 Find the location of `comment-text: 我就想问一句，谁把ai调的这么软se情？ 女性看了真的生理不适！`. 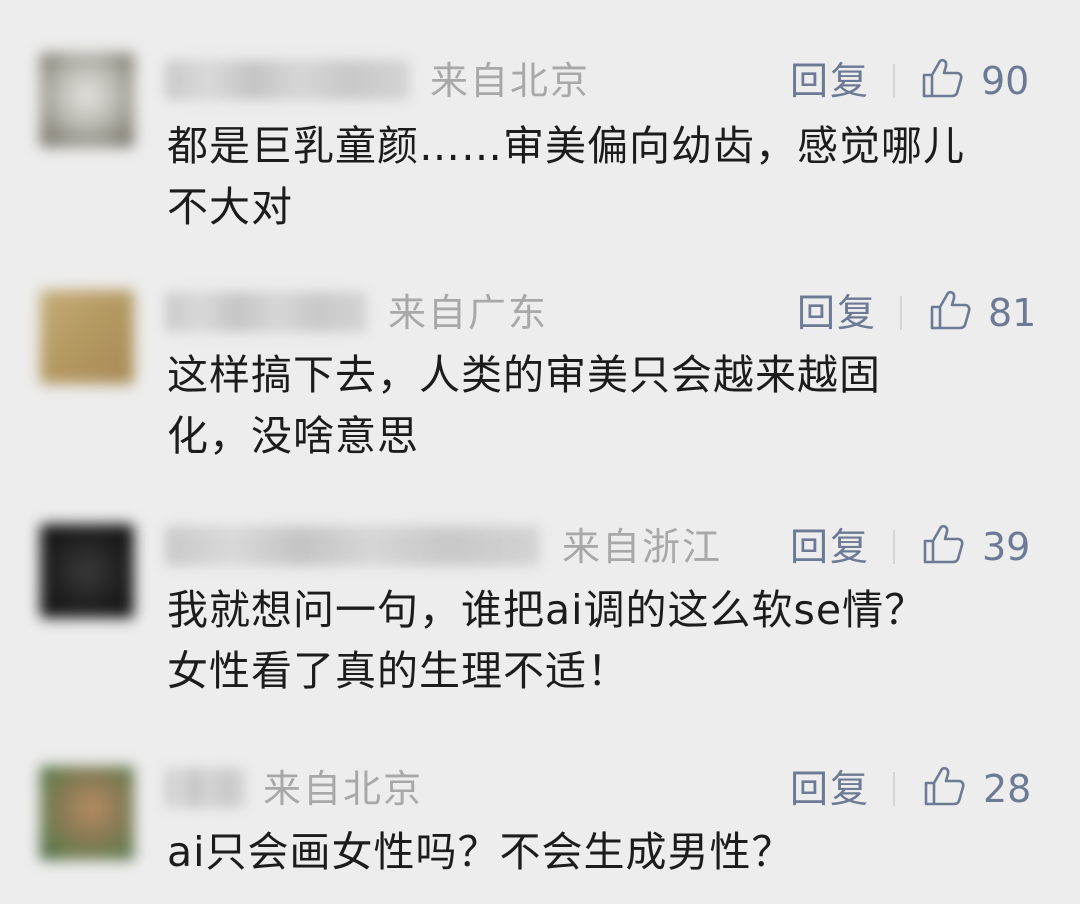

comment-text: 我就想问一句，谁把ai调的这么软se情？ 女性看了真的生理不适！ is located at coordinates (547, 640).